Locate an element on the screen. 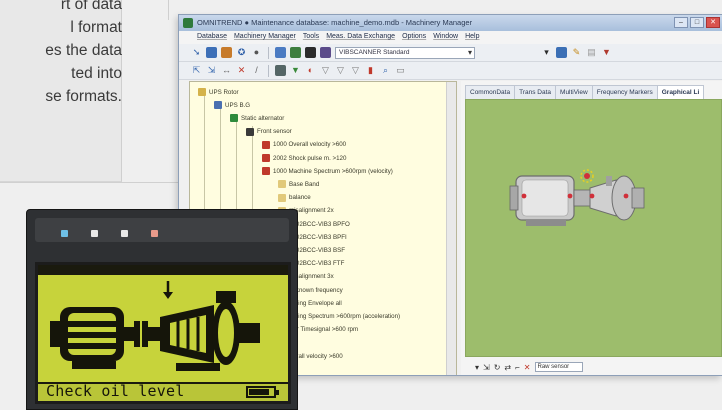 This screenshot has height=410, width=722. dropdown-icon: ▾ is located at coordinates (546, 52).